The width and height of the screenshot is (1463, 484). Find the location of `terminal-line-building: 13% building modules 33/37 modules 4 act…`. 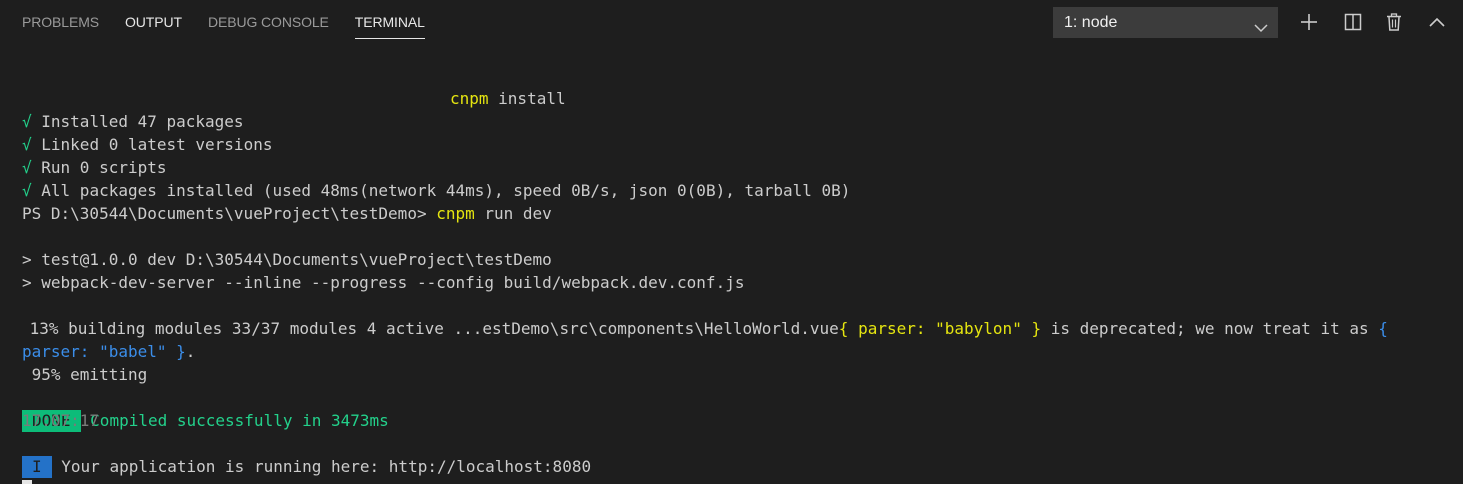

terminal-line-building: 13% building modules 33/37 modules 4 act… is located at coordinates (704, 328).